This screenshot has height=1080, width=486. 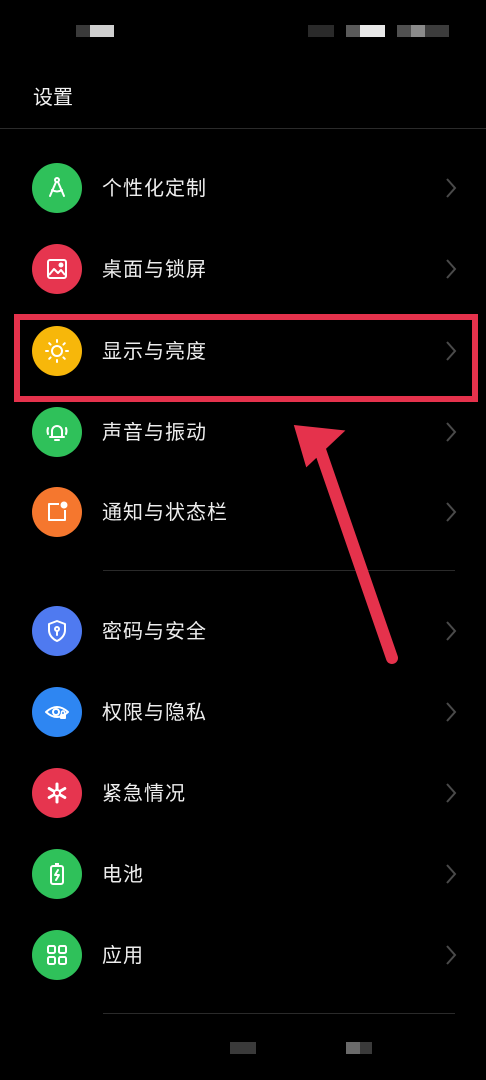 What do you see at coordinates (154, 432) in the screenshot?
I see `menu-item-label: 声音与振动` at bounding box center [154, 432].